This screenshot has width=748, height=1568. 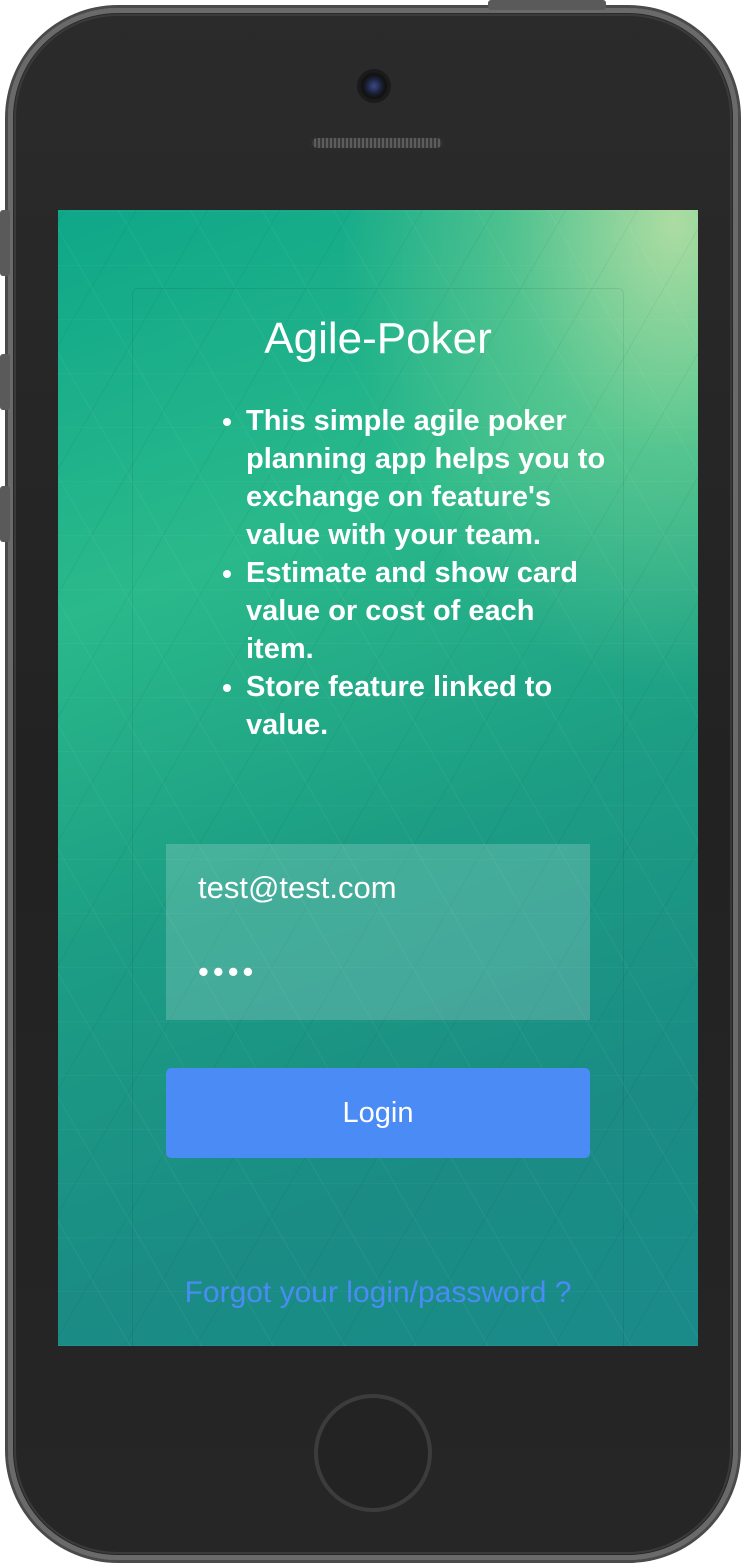 What do you see at coordinates (378, 1113) in the screenshot?
I see `login-button: Login` at bounding box center [378, 1113].